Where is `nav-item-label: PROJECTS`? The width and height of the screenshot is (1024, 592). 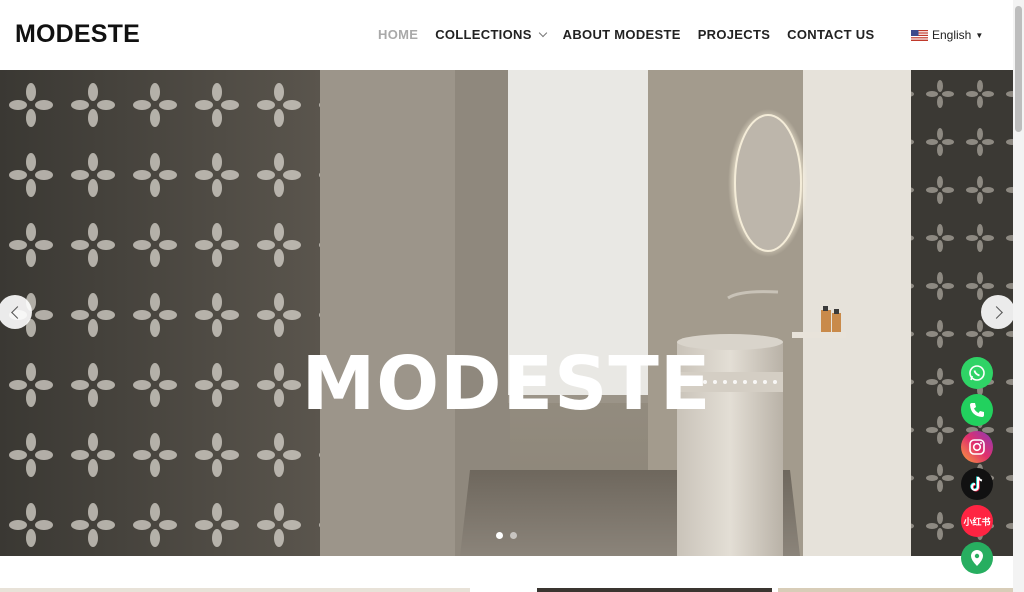
nav-item-label: PROJECTS is located at coordinates (734, 34).